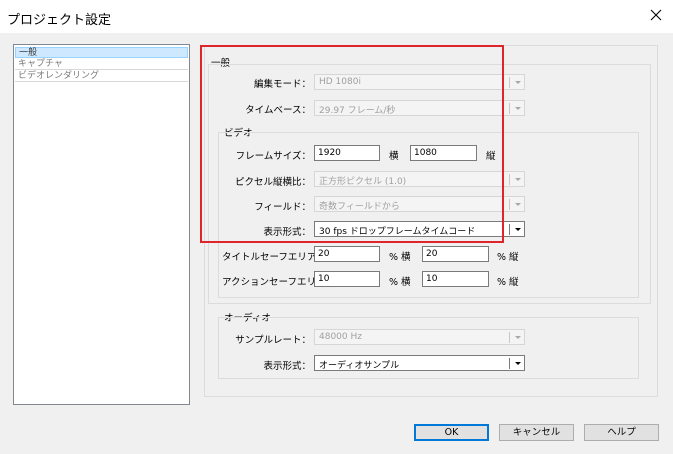 This screenshot has width=673, height=454. I want to click on action-safe-h-value: 10, so click(324, 279).